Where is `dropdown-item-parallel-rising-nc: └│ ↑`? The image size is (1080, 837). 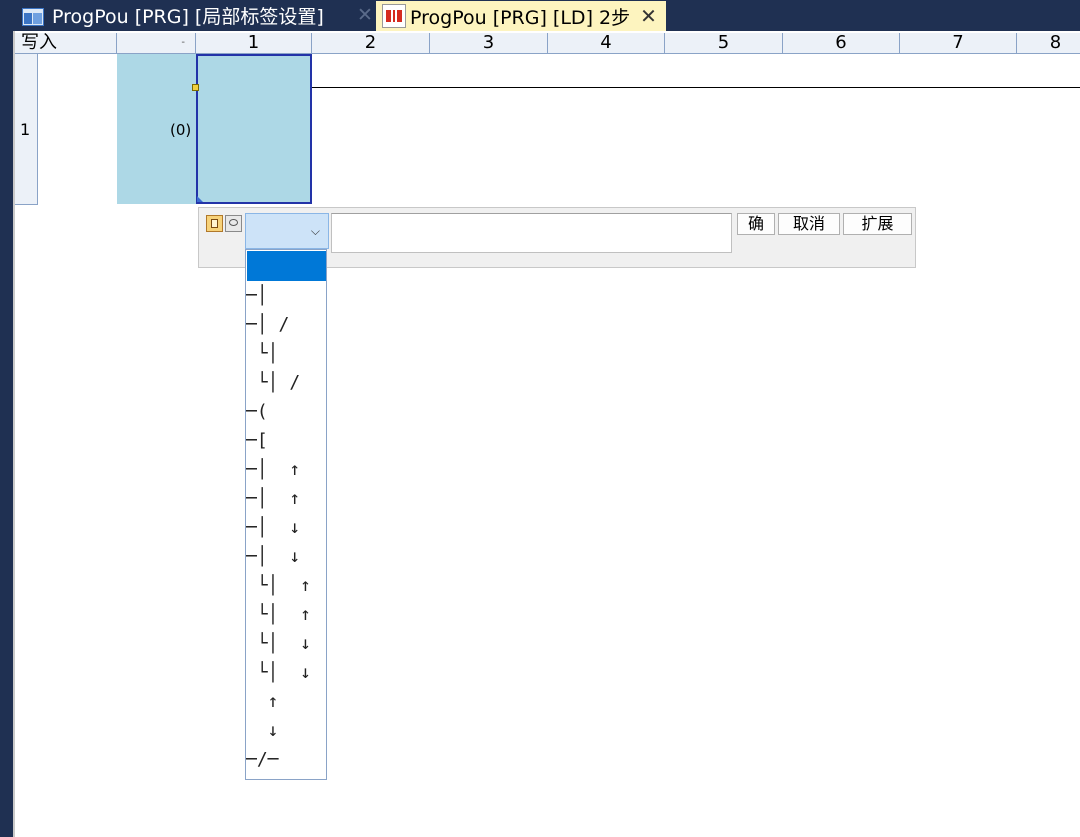
dropdown-item-parallel-rising-nc: └│ ↑ is located at coordinates (286, 615).